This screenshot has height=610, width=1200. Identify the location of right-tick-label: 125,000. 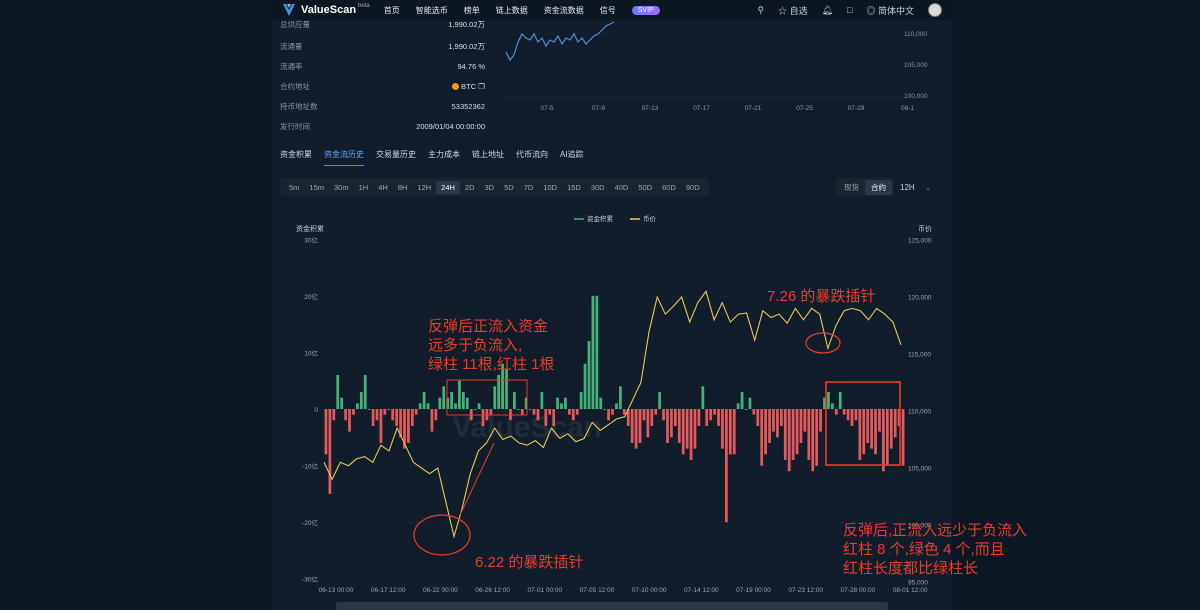
(920, 241).